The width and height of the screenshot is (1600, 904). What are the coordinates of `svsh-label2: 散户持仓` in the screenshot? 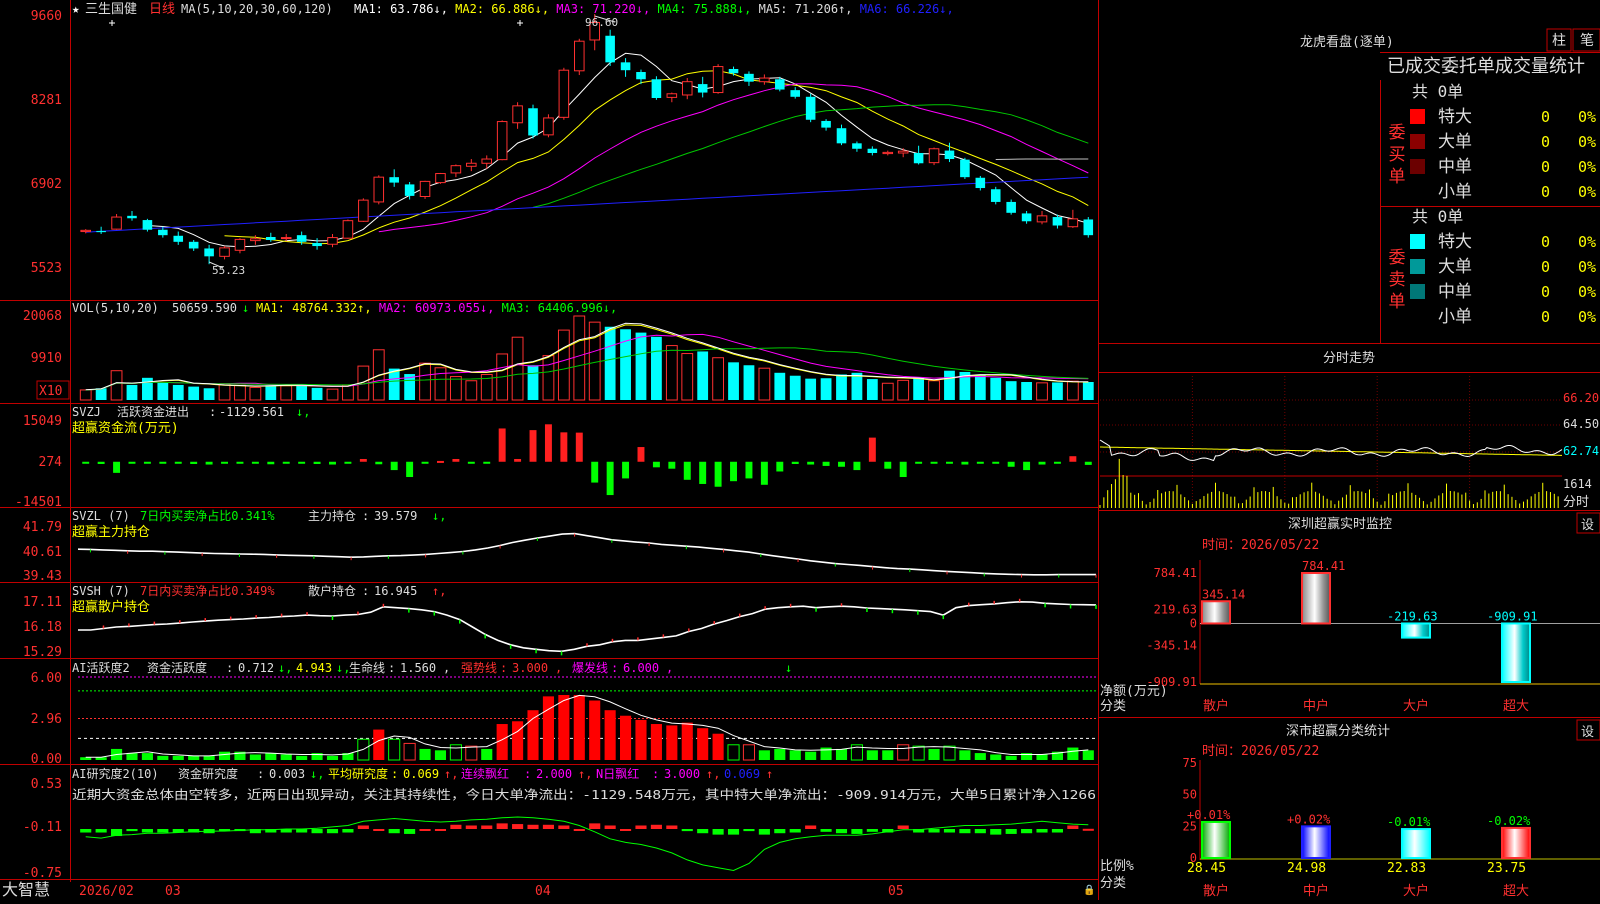 It's located at (332, 590).